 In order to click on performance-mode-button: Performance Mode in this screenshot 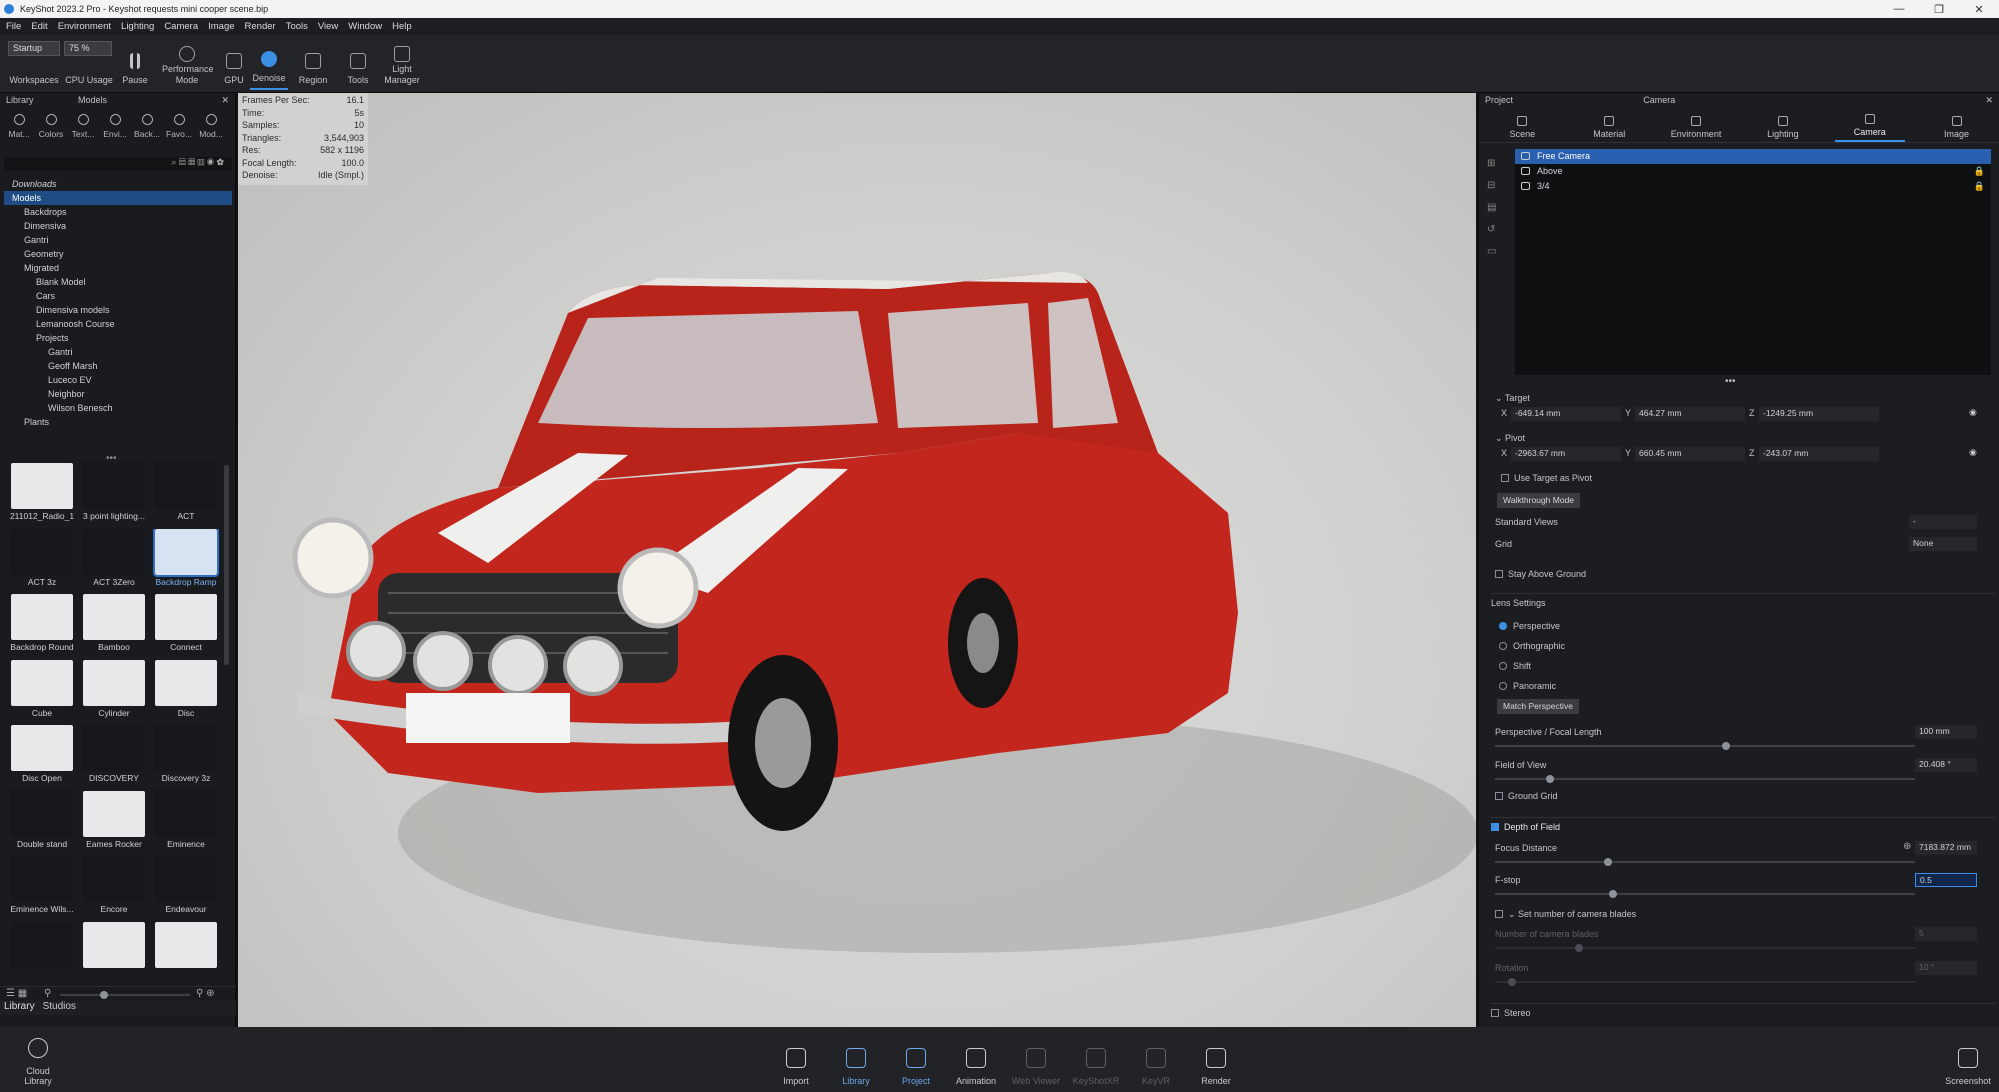, I will do `click(187, 64)`.